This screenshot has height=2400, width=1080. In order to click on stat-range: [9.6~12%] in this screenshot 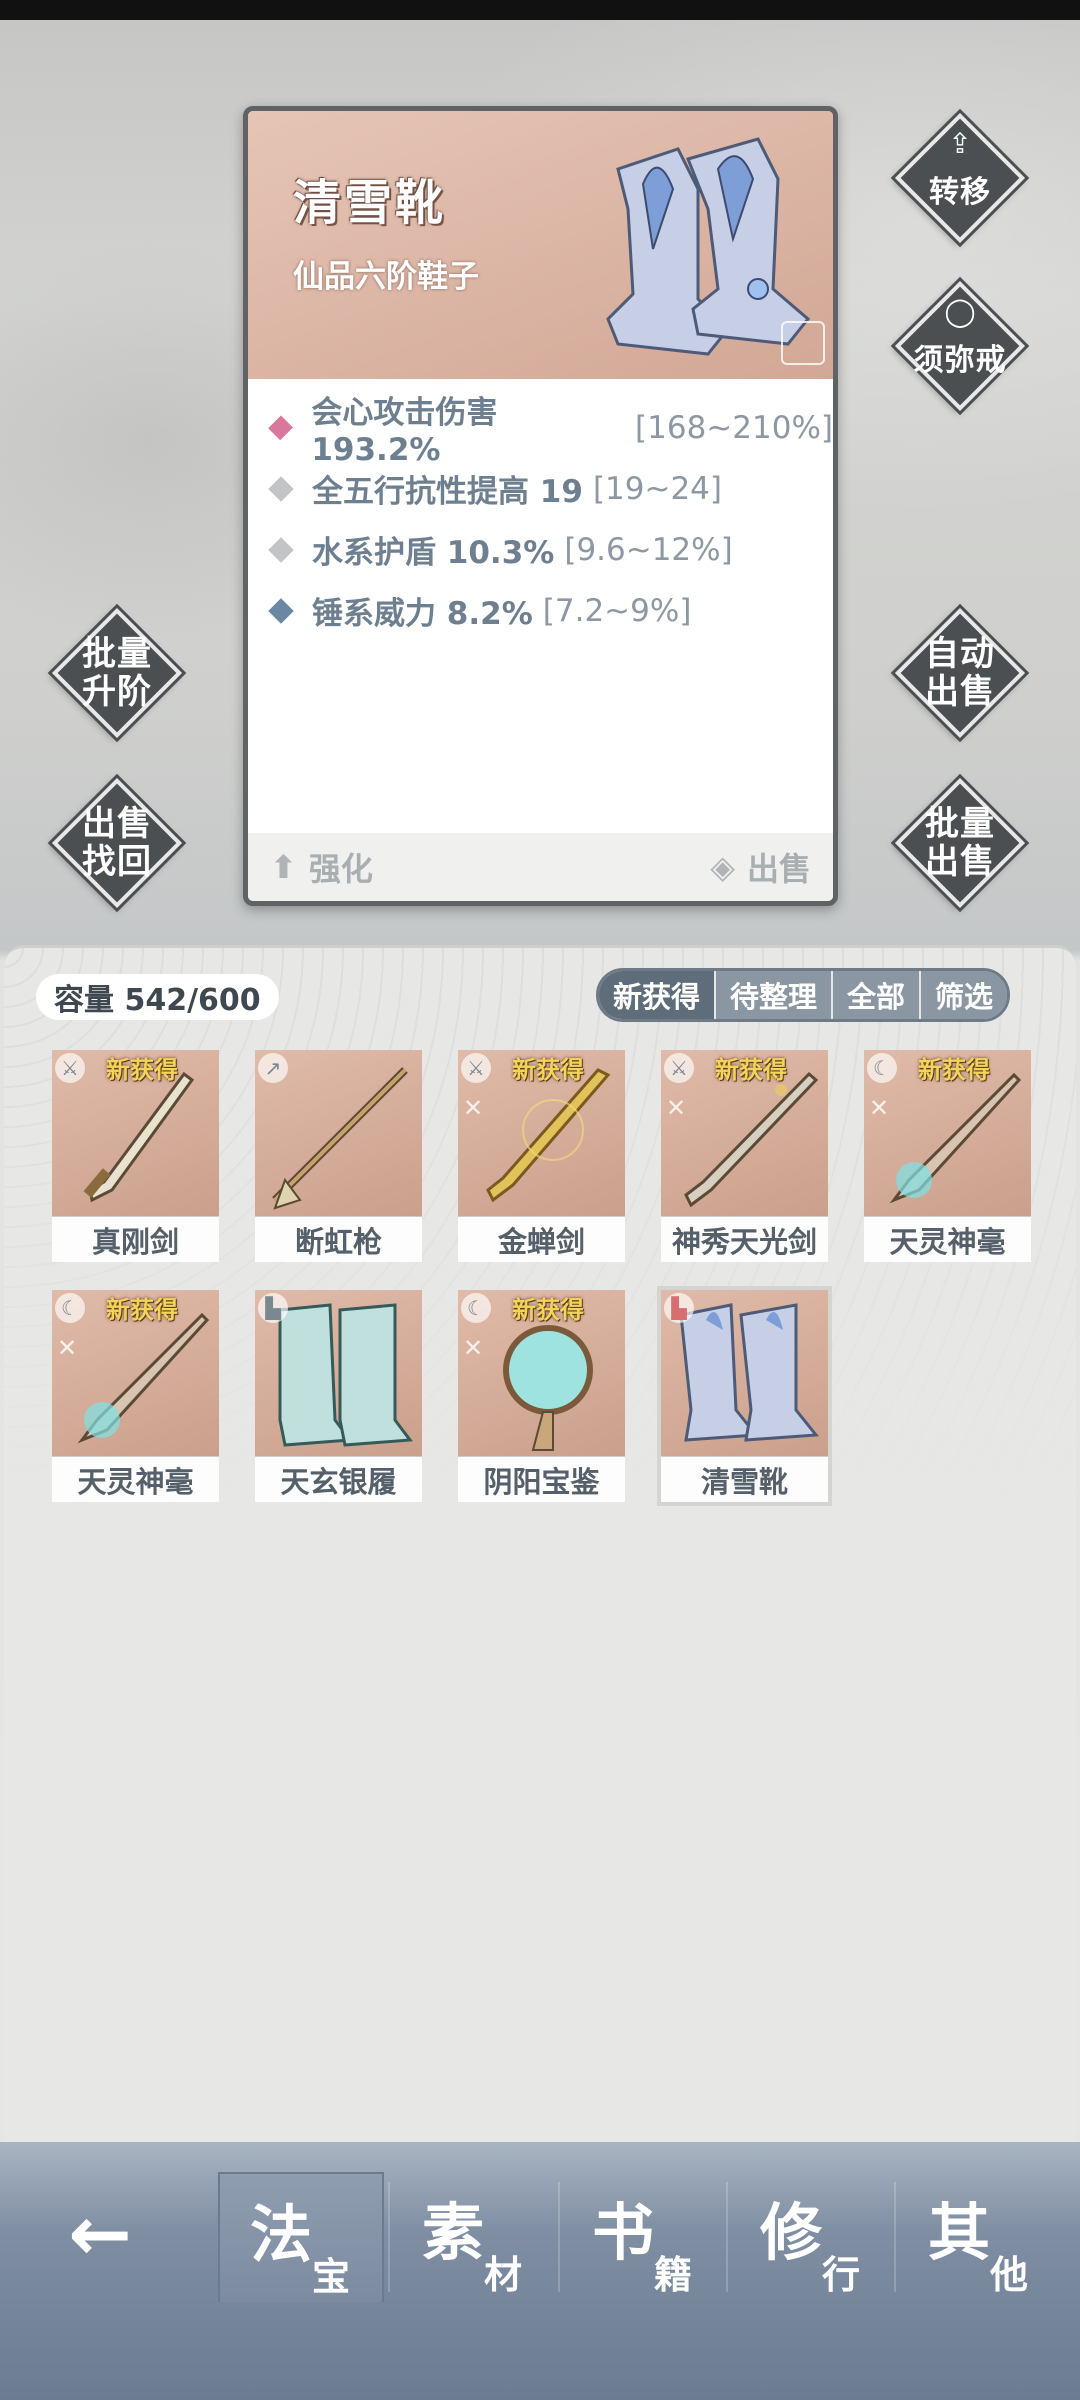, I will do `click(648, 549)`.